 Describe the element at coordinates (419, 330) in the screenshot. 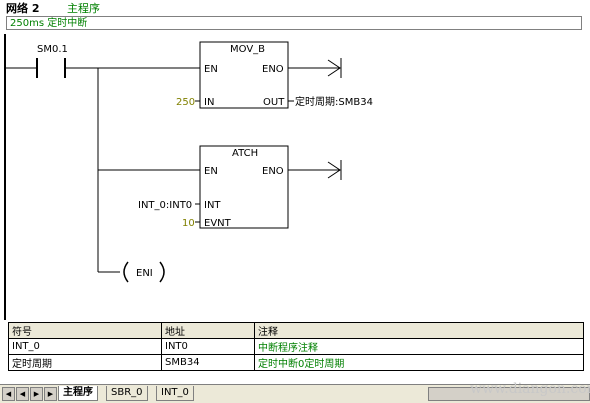

I see `col-comment: 注释` at that location.